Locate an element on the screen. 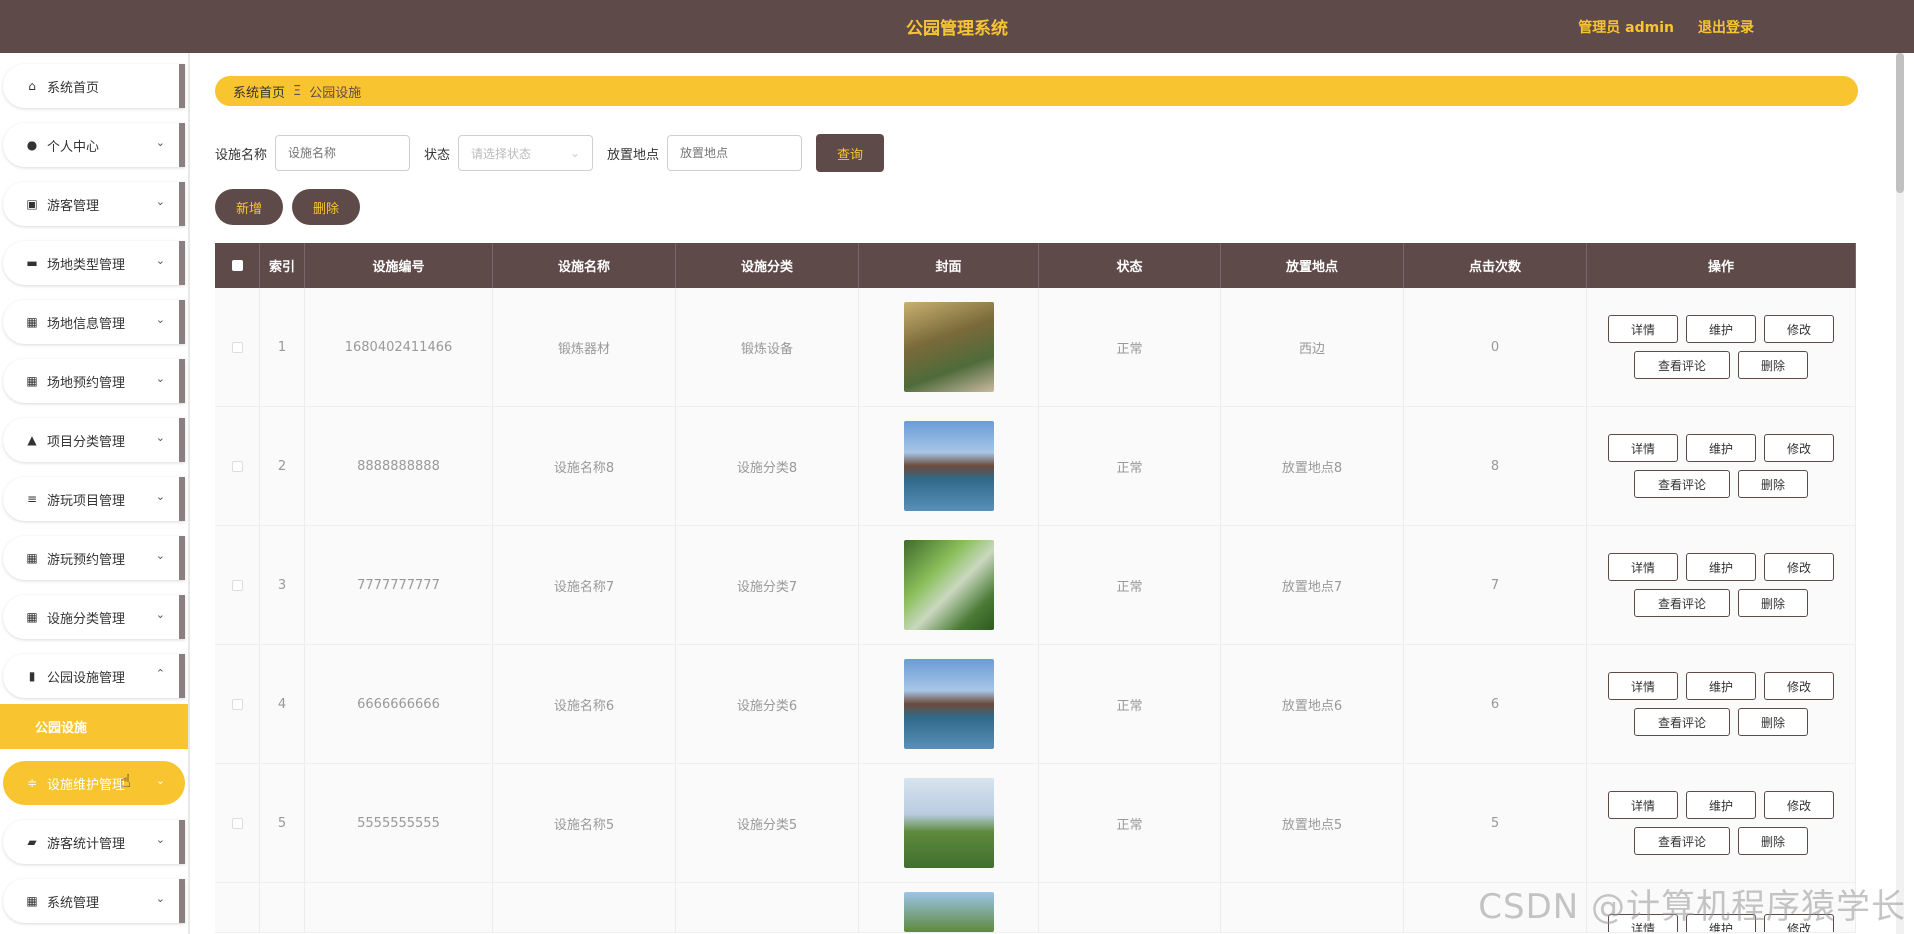  sidebar-item-visitors: ▣ 游客管理 ⌄ is located at coordinates (94, 204).